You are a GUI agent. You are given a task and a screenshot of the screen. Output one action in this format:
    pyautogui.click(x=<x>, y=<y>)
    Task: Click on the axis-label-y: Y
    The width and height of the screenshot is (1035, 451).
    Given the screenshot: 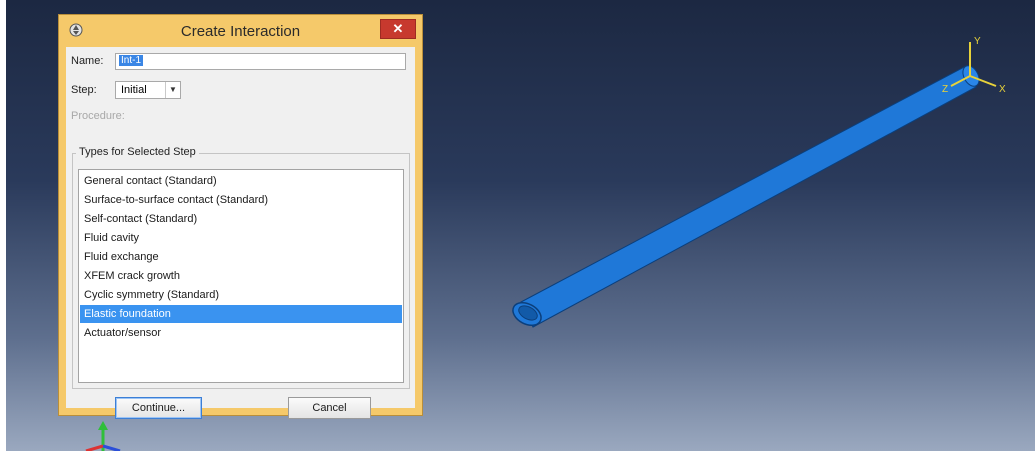 What is the action you would take?
    pyautogui.click(x=977, y=41)
    